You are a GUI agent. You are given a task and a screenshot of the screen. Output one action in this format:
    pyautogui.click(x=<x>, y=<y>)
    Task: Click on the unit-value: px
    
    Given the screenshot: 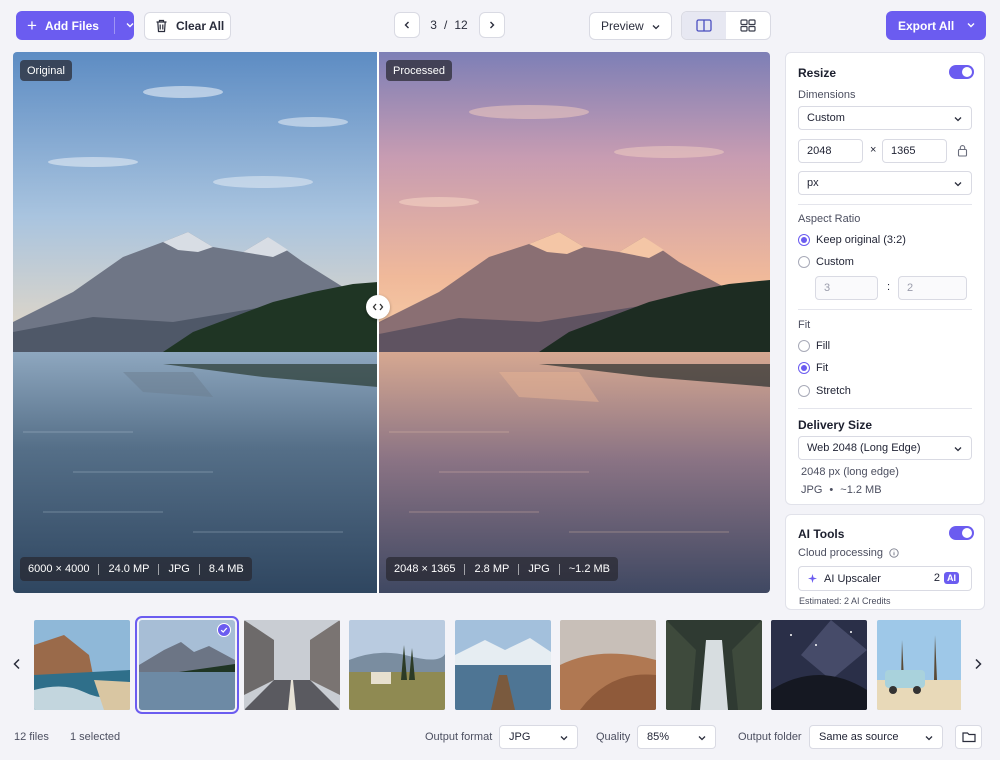 What is the action you would take?
    pyautogui.click(x=813, y=183)
    